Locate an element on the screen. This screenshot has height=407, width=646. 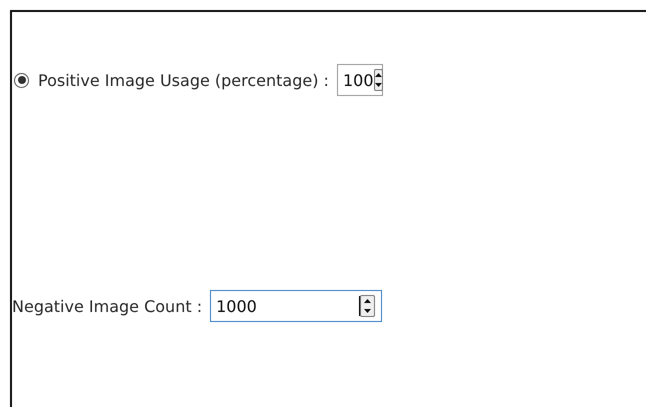
spin-value: 1000 is located at coordinates (236, 306).